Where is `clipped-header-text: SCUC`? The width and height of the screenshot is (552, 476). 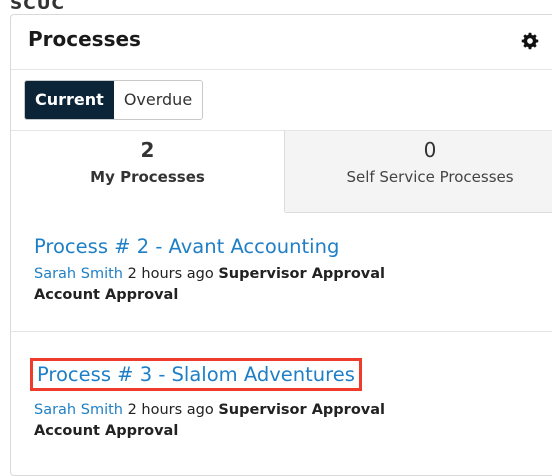
clipped-header-text: SCUC is located at coordinates (37, 7).